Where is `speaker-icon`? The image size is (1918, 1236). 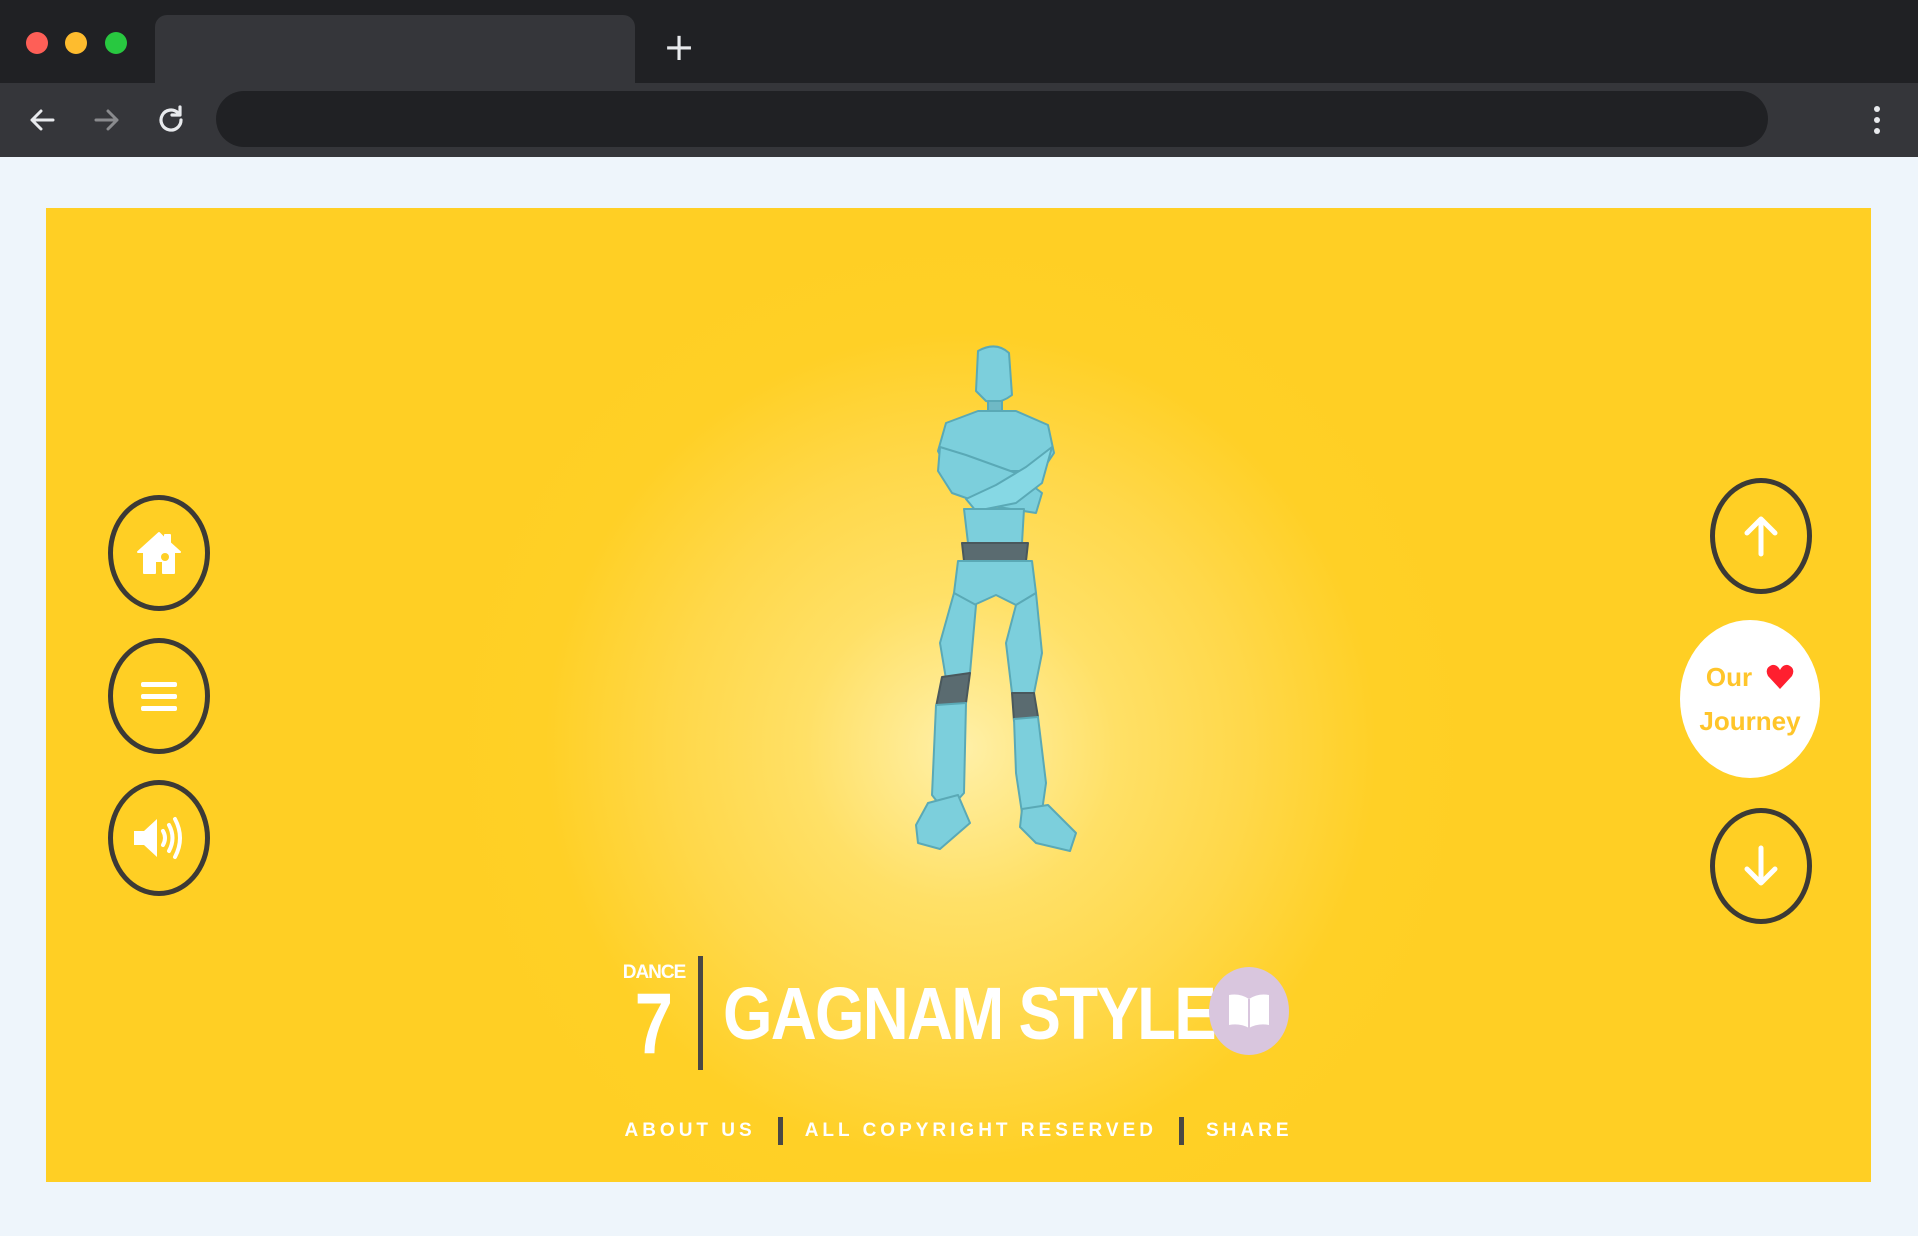
speaker-icon is located at coordinates (158, 838).